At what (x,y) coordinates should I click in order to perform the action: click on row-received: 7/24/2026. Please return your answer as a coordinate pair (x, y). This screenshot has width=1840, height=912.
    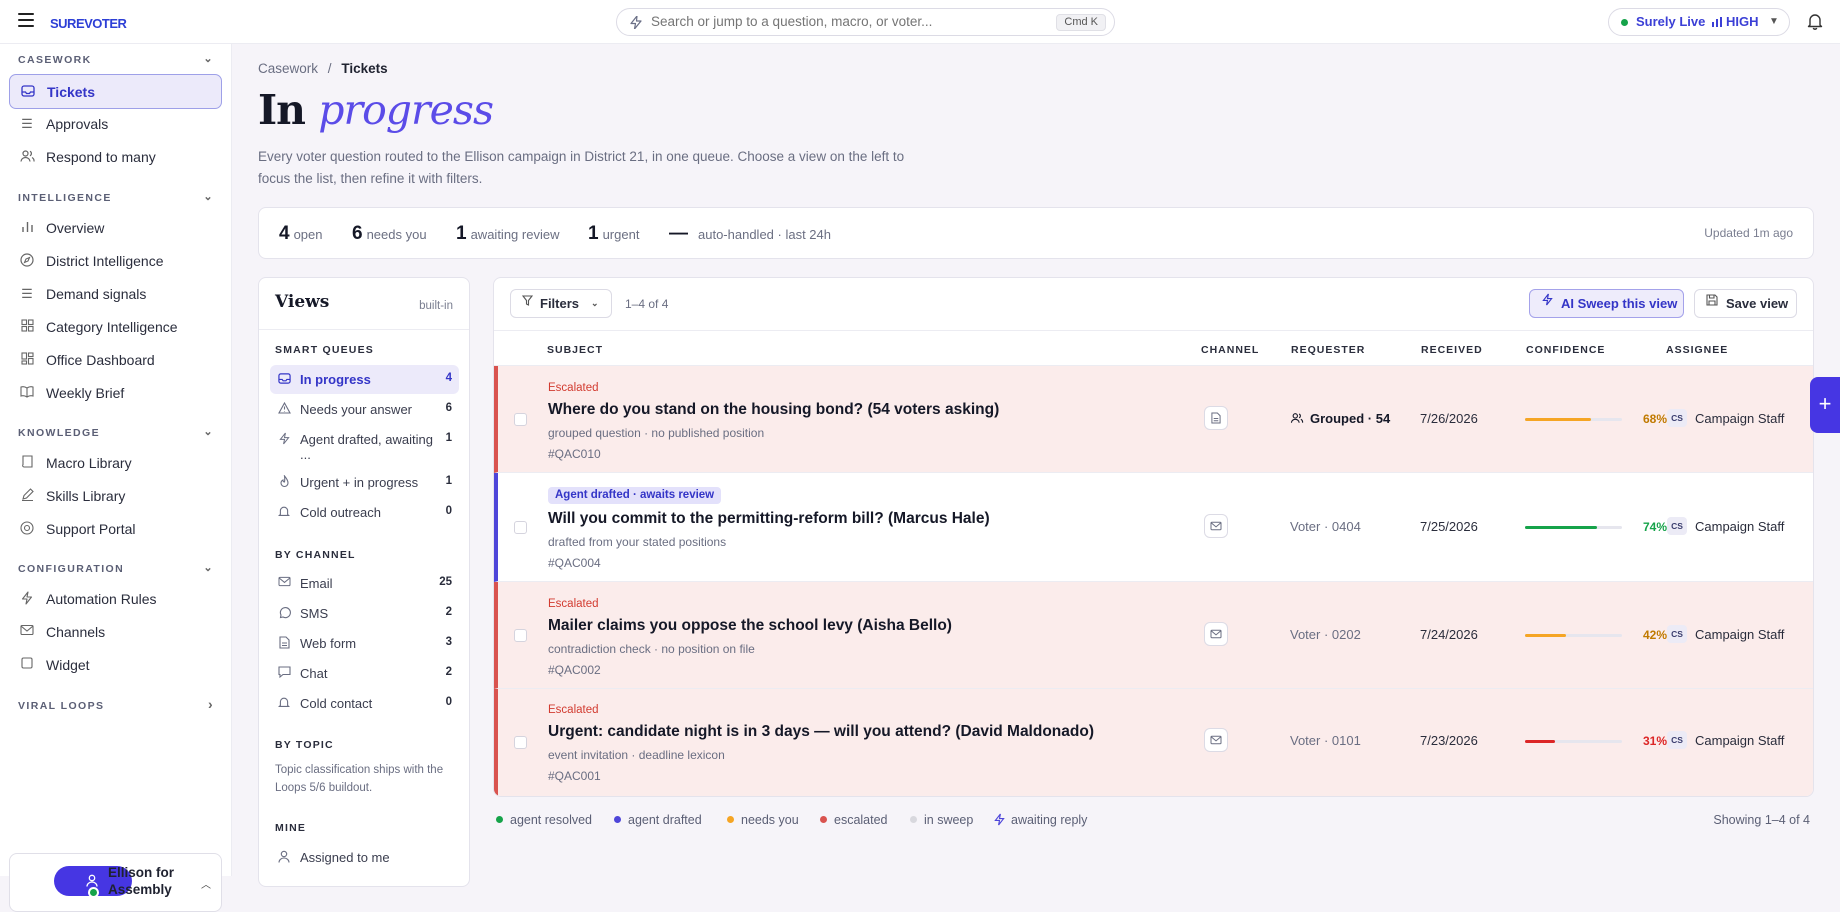
    Looking at the image, I should click on (1449, 634).